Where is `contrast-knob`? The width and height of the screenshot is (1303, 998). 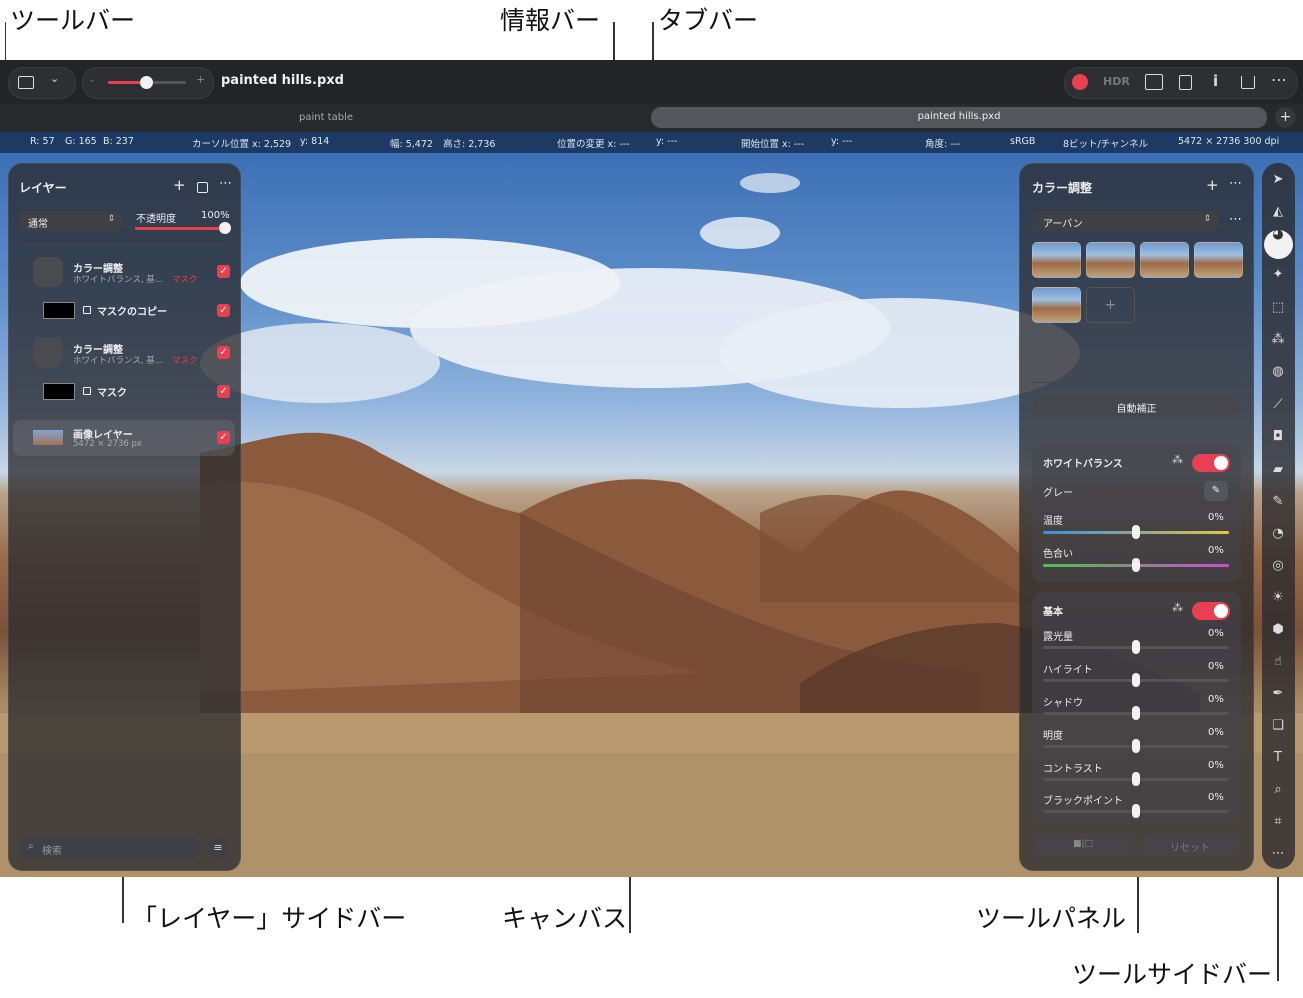
contrast-knob is located at coordinates (1136, 779).